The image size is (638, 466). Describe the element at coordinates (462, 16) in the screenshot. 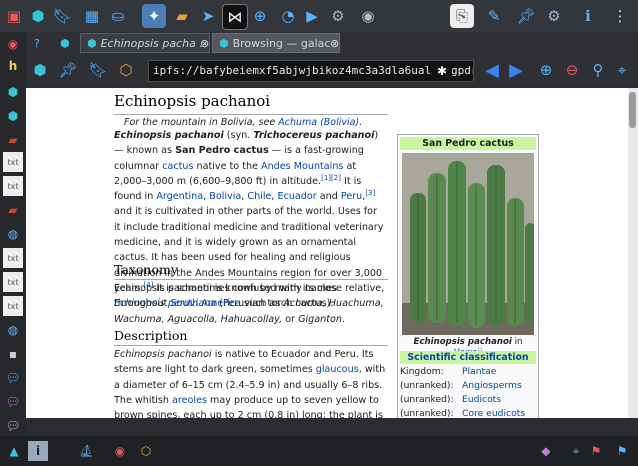

I see `document-icon: ⎘` at that location.